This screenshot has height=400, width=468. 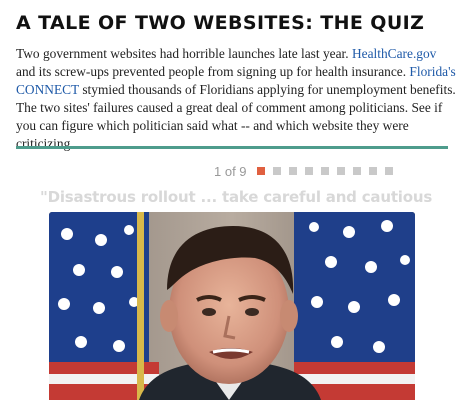 What do you see at coordinates (230, 171) in the screenshot?
I see `slide-counter: 1 of 9` at bounding box center [230, 171].